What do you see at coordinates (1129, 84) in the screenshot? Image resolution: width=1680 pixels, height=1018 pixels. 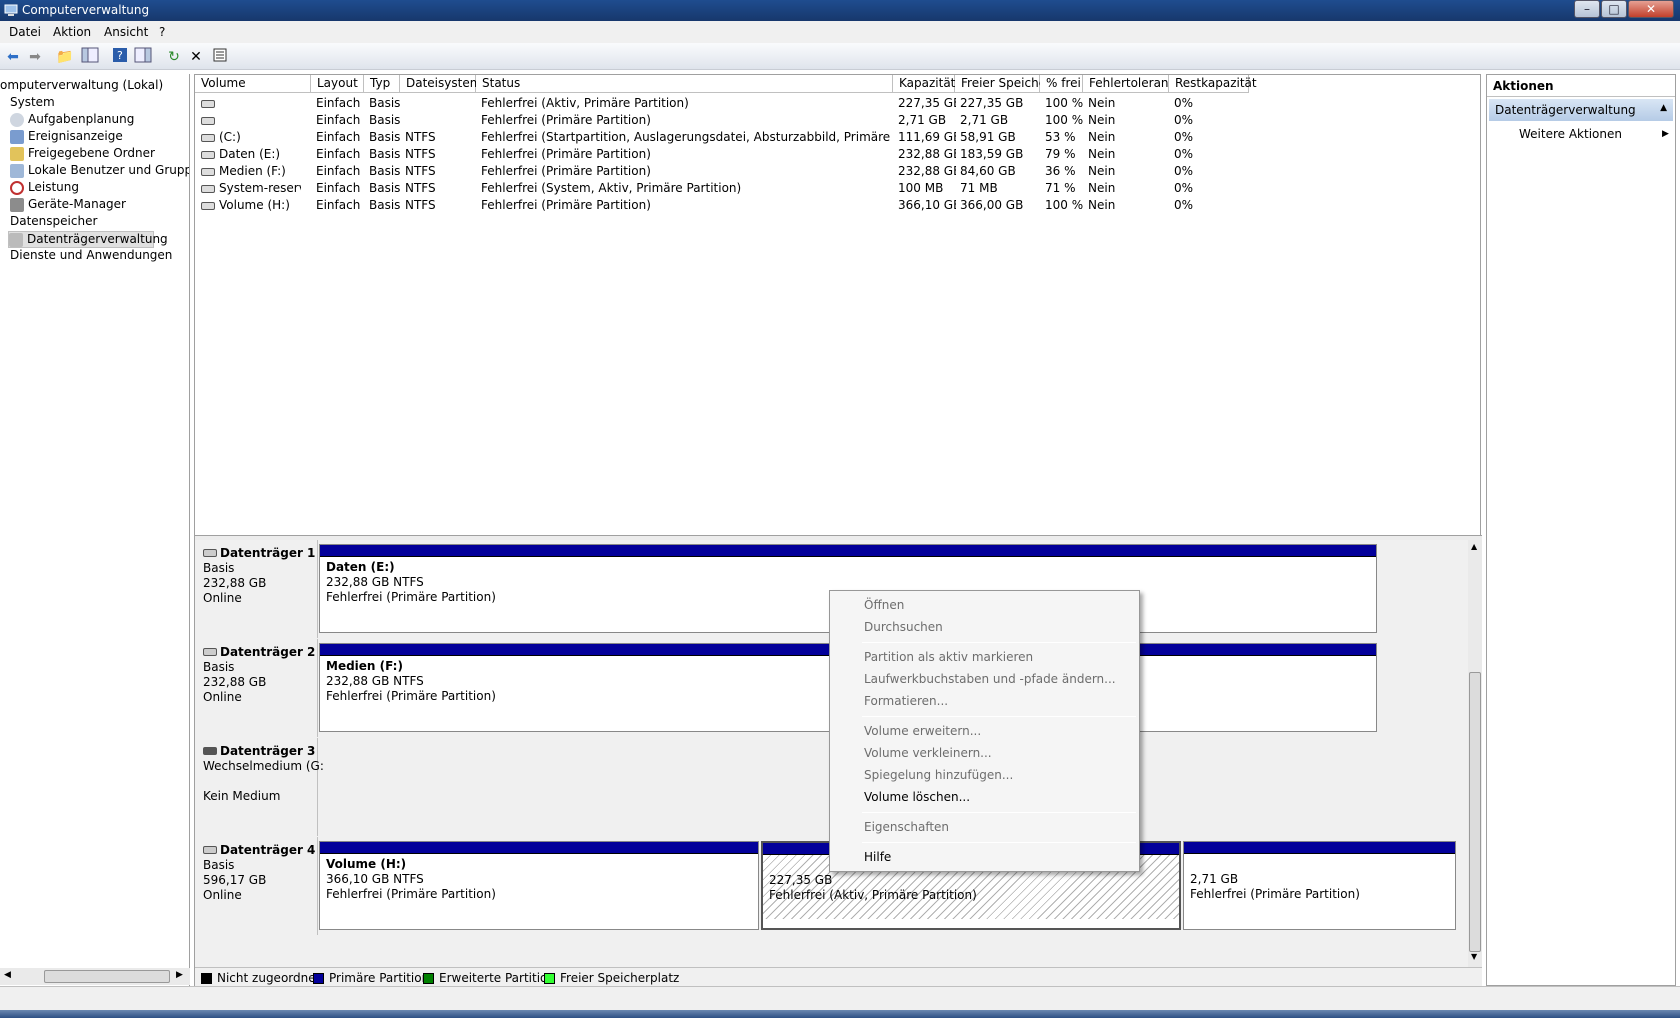 I see `col-fehlertoleranz: Fehlertoleranz` at bounding box center [1129, 84].